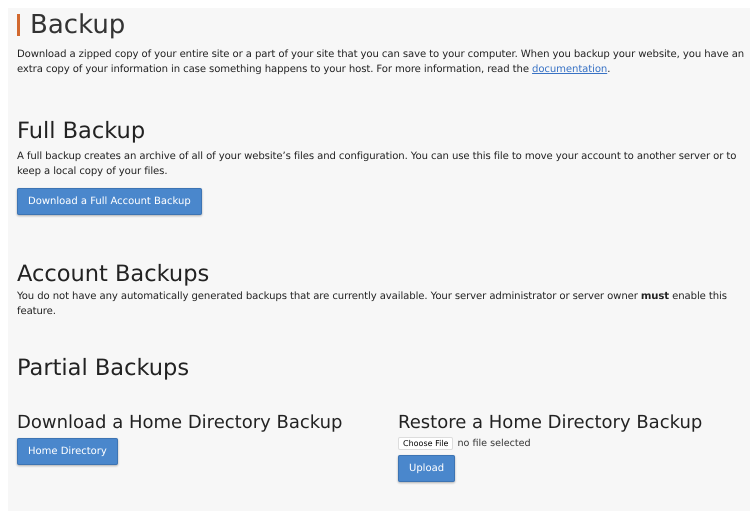 The image size is (750, 511). Describe the element at coordinates (81, 131) in the screenshot. I see `section-heading: Full Backup` at that location.